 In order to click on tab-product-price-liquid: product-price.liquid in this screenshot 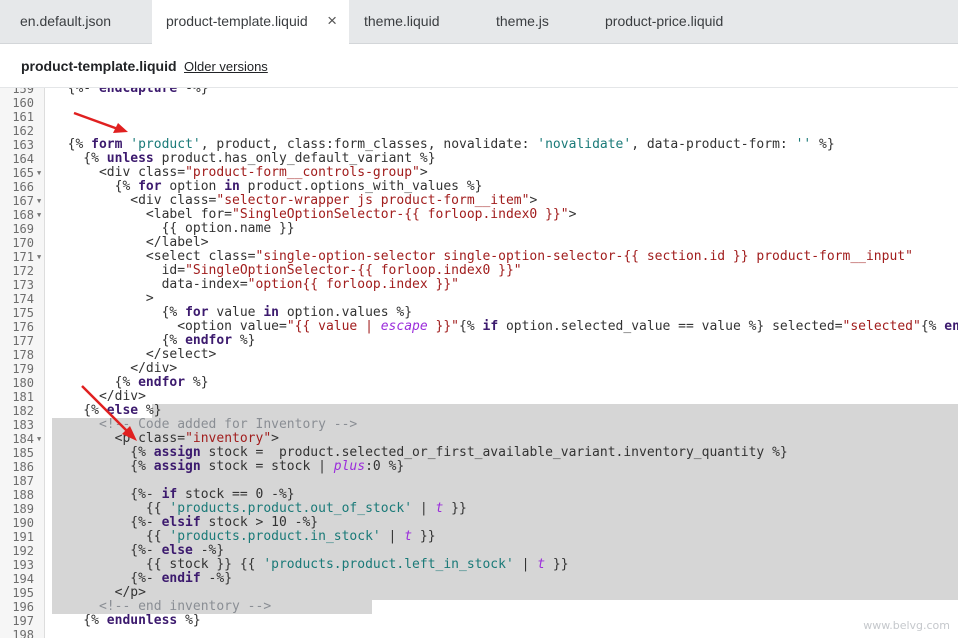, I will do `click(681, 22)`.